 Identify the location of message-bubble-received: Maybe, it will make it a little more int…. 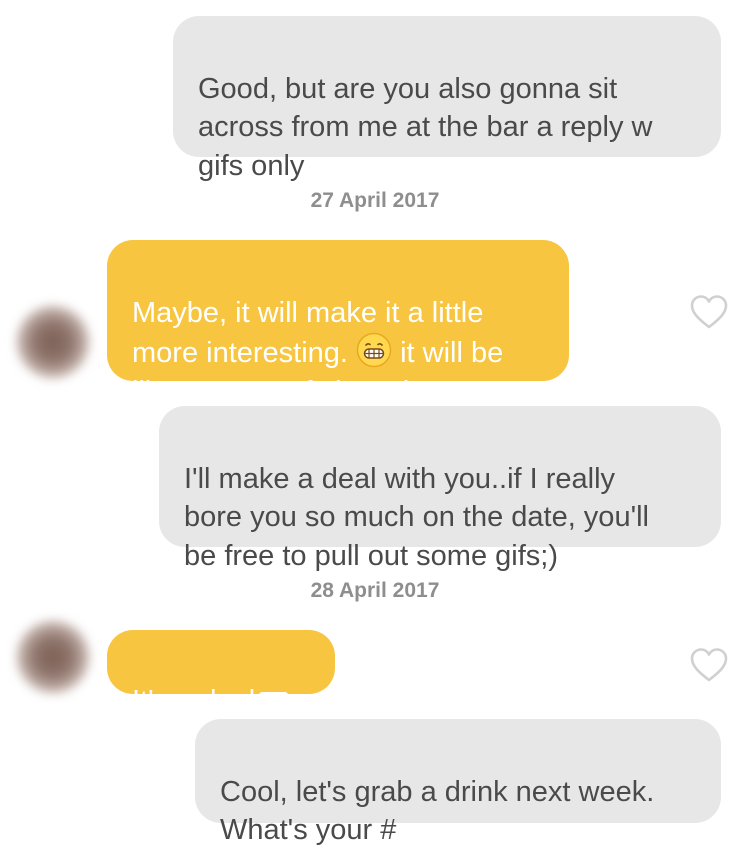
(338, 324).